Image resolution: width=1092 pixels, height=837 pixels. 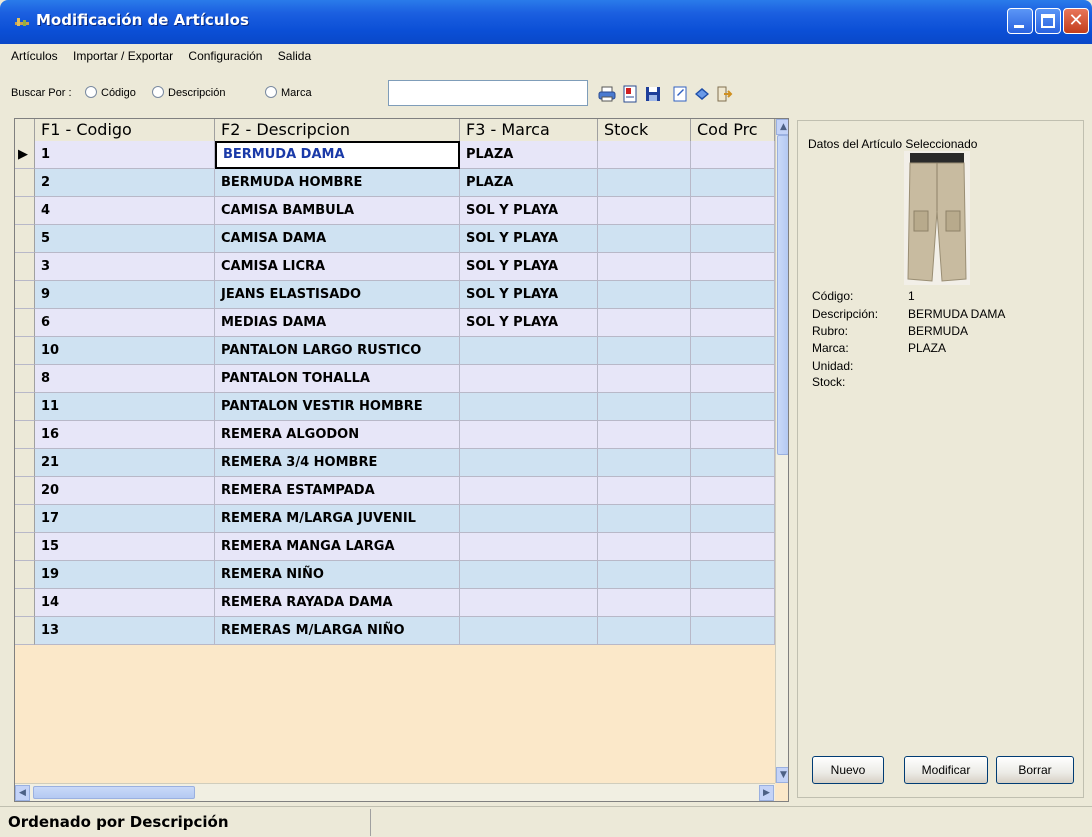 What do you see at coordinates (337, 295) in the screenshot?
I see `cell-descripcion: JEANS ELASTISADO` at bounding box center [337, 295].